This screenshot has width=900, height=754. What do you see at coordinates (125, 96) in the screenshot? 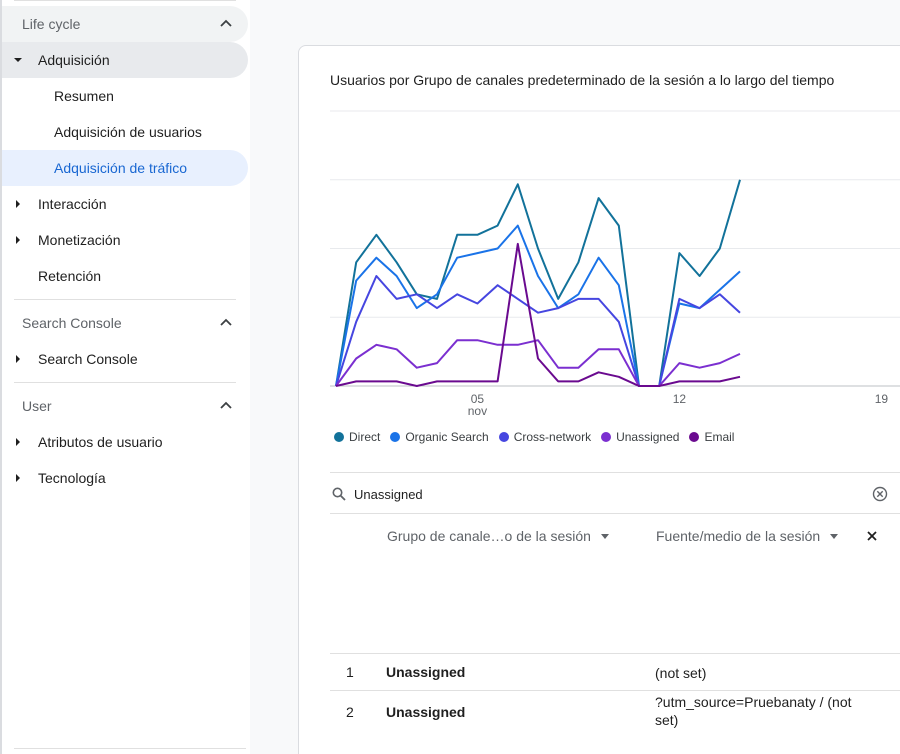
I see `sidebar-item-summary: Resumen` at bounding box center [125, 96].